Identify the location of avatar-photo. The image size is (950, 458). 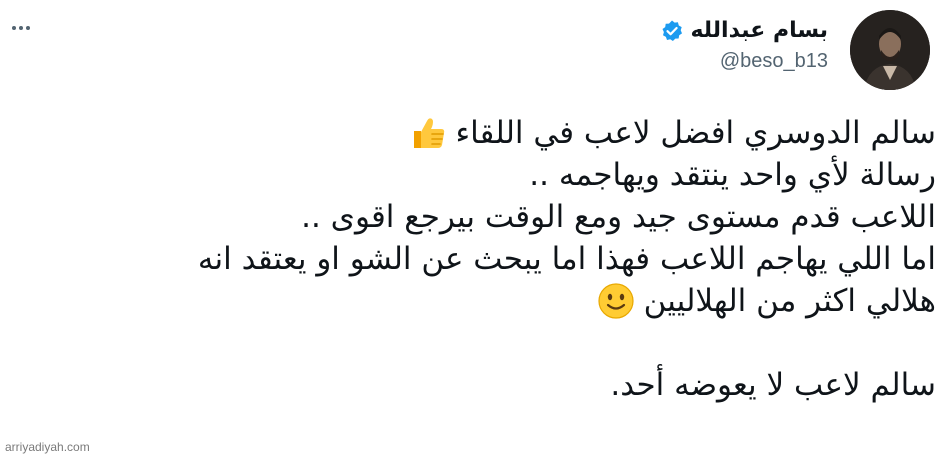
(890, 50).